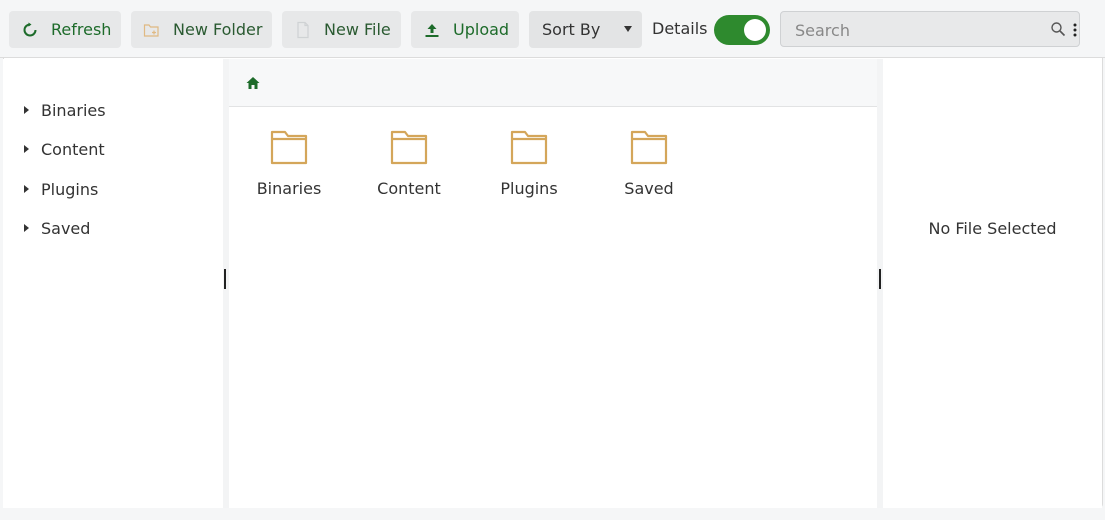 The width and height of the screenshot is (1105, 520). What do you see at coordinates (253, 84) in the screenshot?
I see `home-icon` at bounding box center [253, 84].